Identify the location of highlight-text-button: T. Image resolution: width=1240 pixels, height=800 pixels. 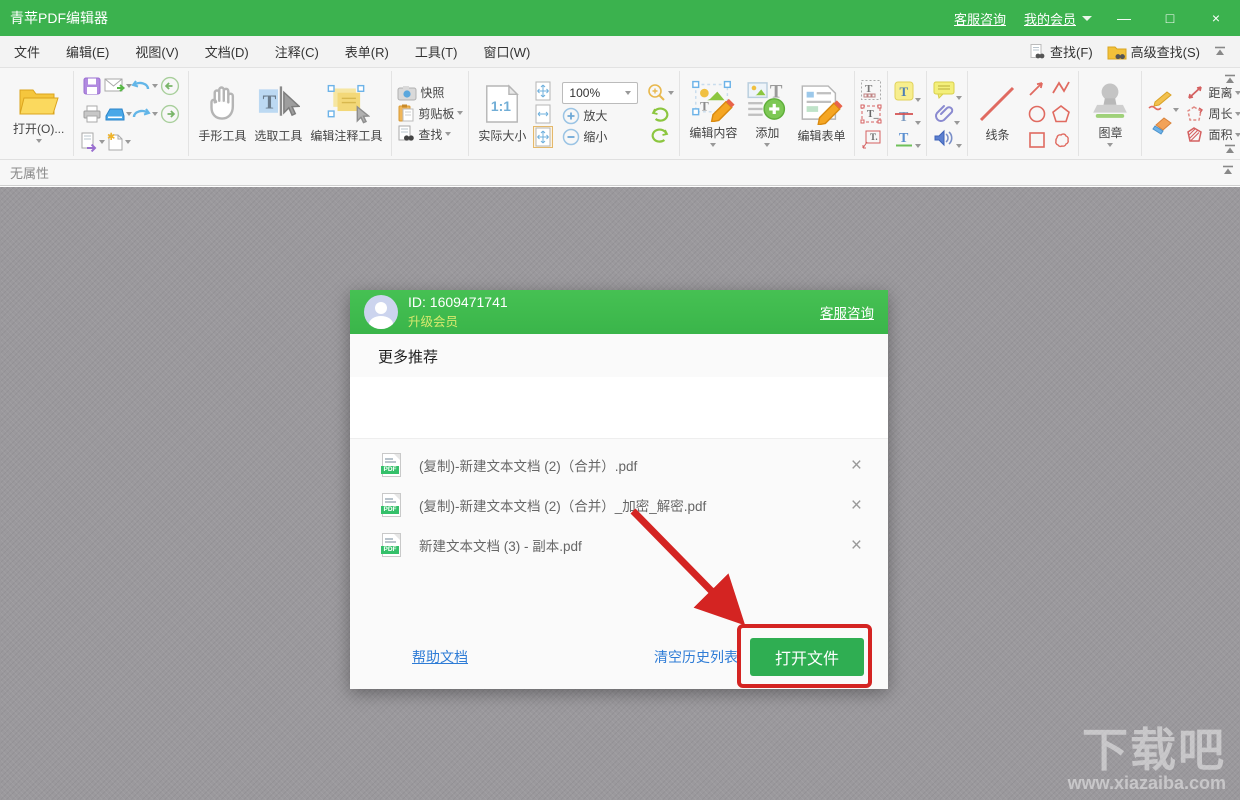
(907, 91).